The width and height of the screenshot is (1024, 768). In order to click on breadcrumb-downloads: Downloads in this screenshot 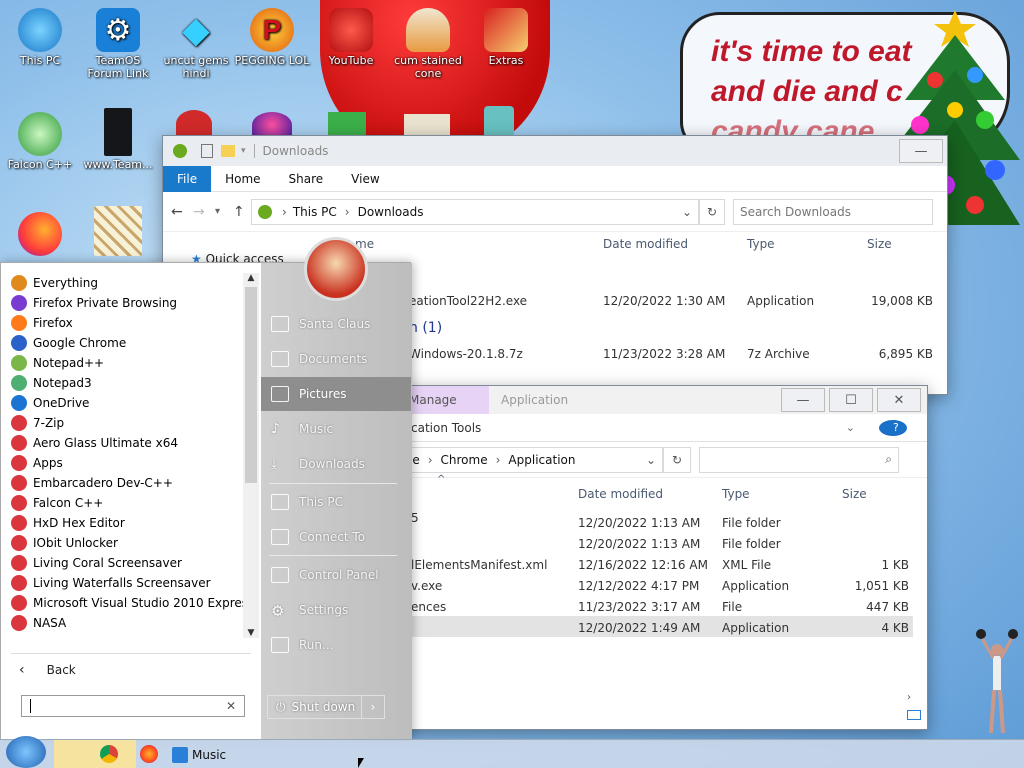, I will do `click(391, 212)`.